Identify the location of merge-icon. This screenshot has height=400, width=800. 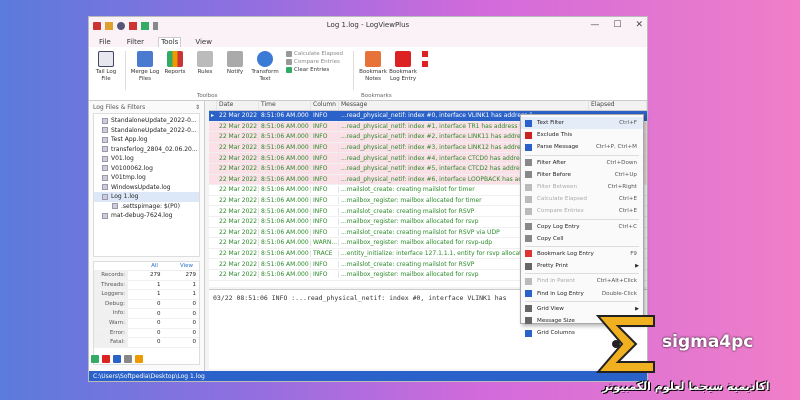
(145, 59).